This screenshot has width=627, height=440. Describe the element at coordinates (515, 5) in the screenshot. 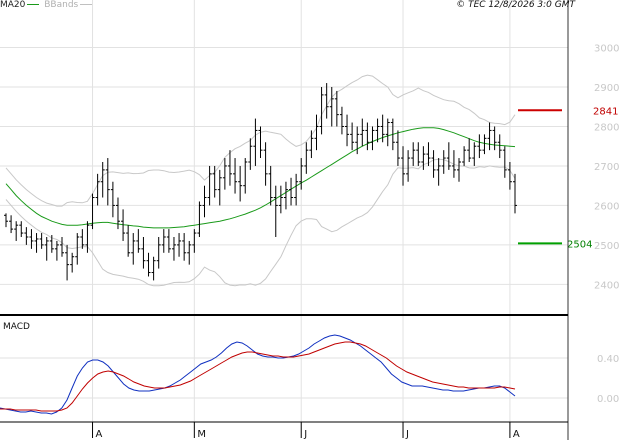

I see `chart-credit: © TEC 12/8/2026 3:0 GMT` at that location.